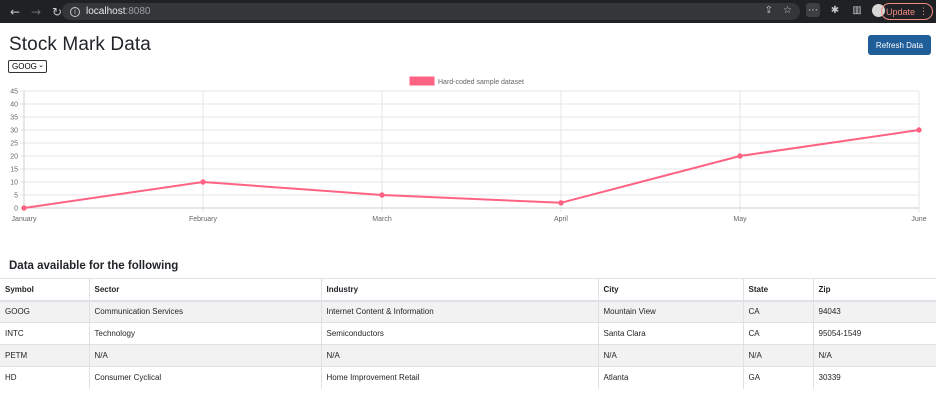  Describe the element at coordinates (204, 311) in the screenshot. I see `cell: Communication Services` at that location.